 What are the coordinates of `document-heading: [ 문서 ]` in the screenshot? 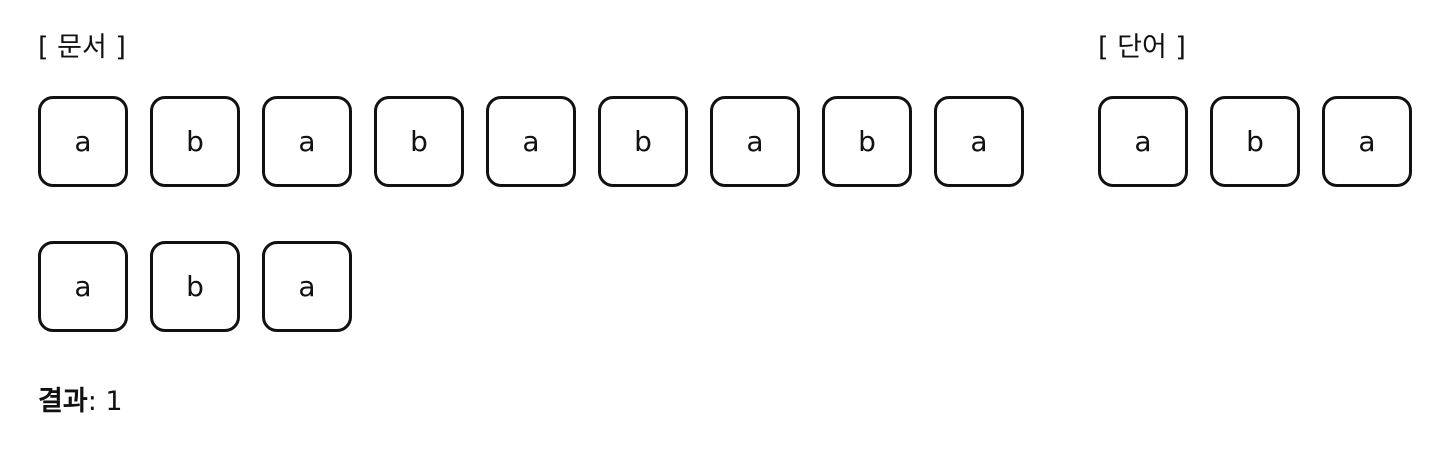 It's located at (82, 47).